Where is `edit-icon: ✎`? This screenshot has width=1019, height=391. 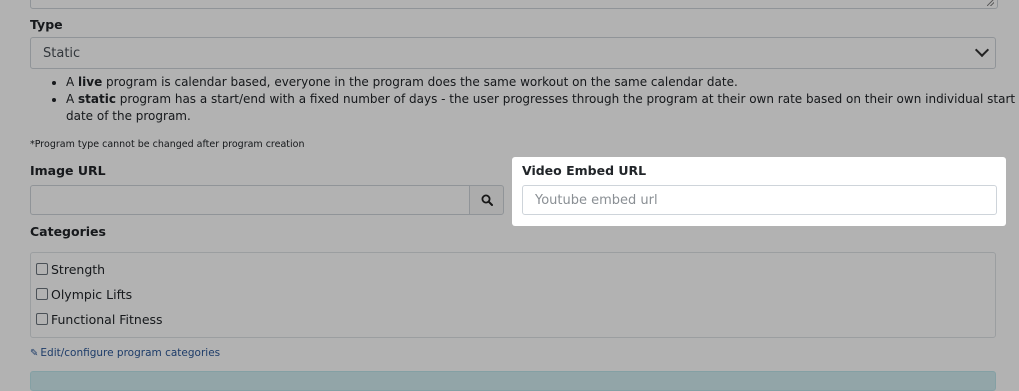 edit-icon: ✎ is located at coordinates (34, 353).